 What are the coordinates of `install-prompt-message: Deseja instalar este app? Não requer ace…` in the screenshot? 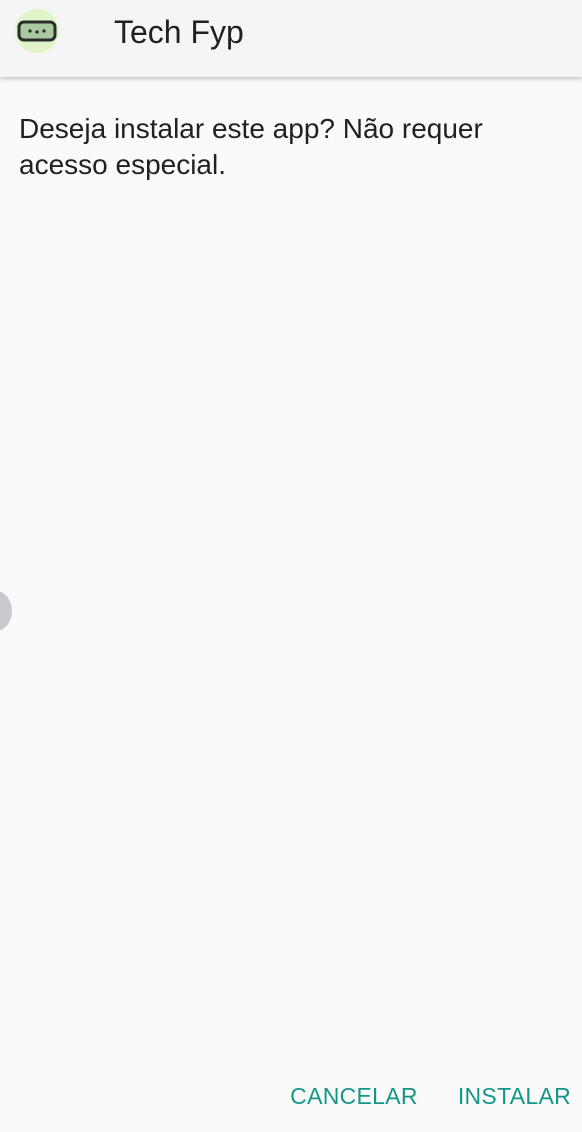 It's located at (251, 146).